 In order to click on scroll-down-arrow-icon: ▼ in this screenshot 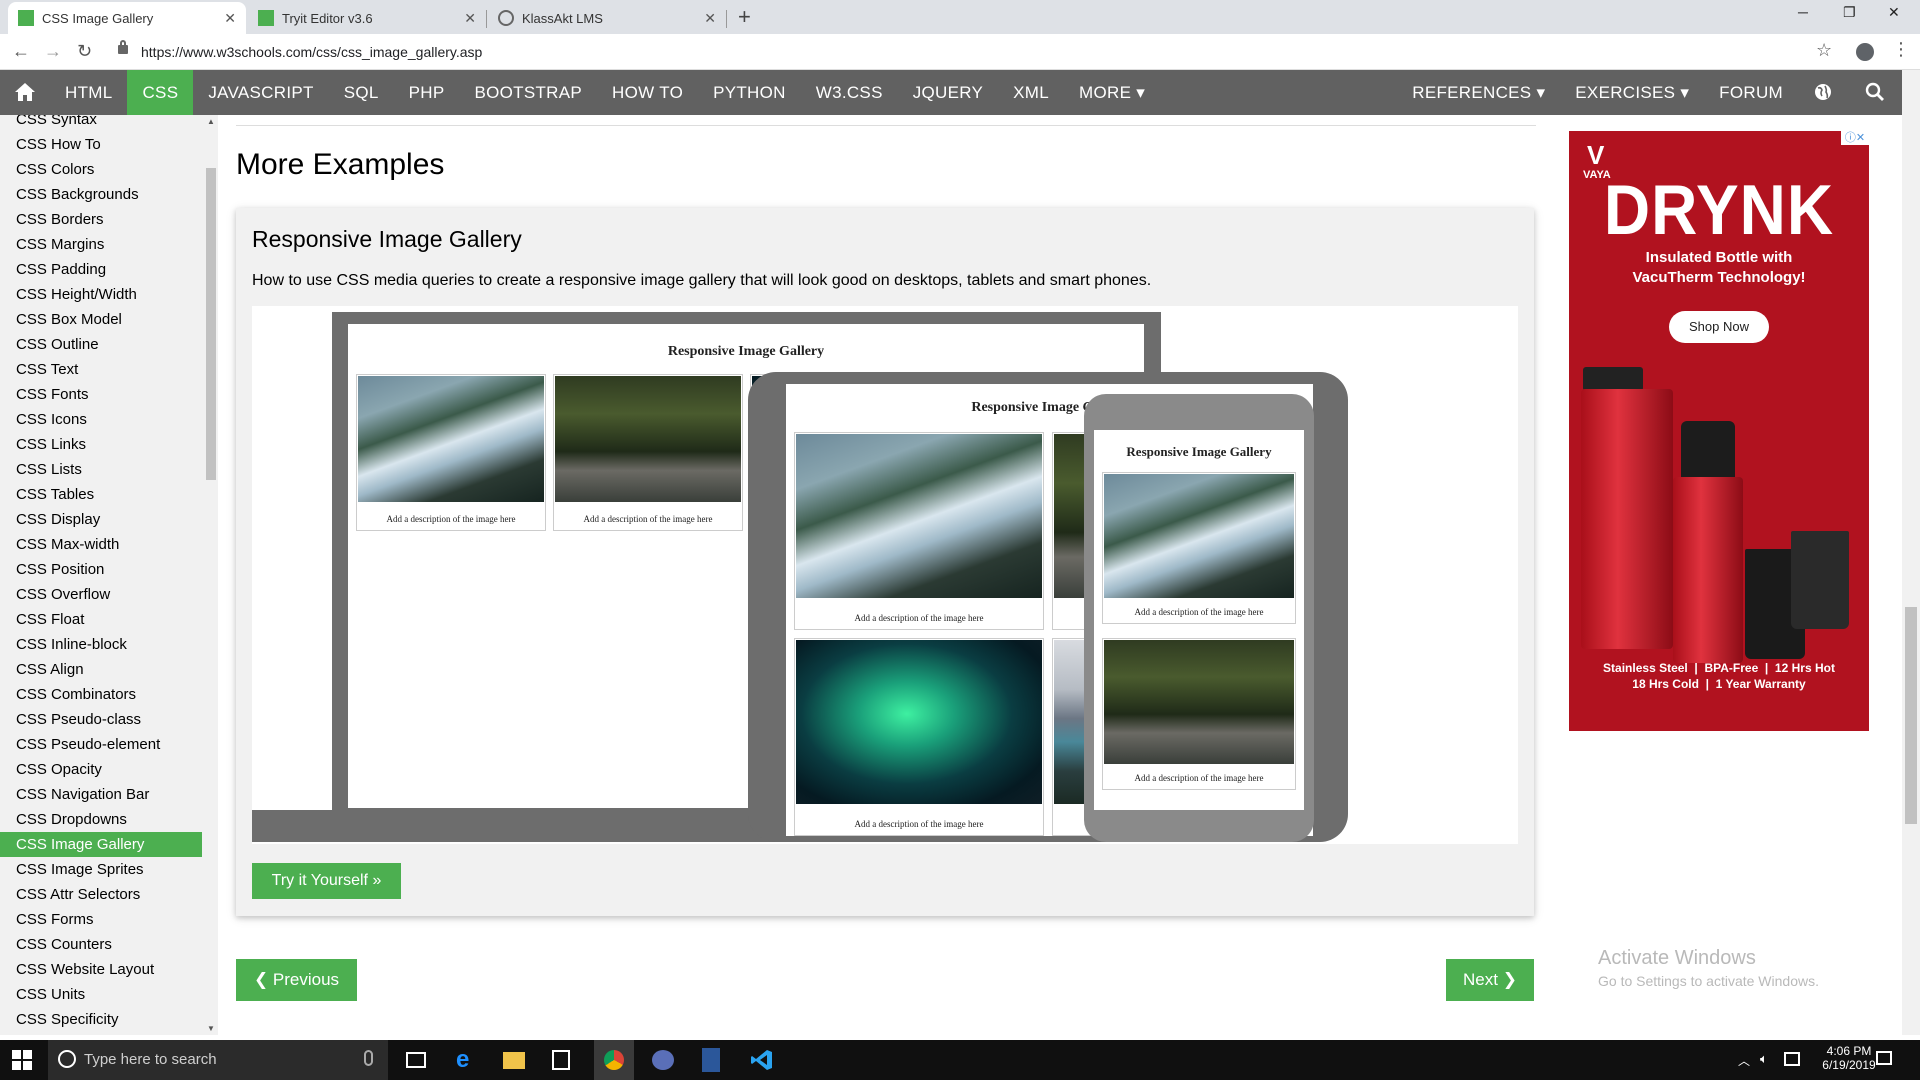, I will do `click(211, 1028)`.